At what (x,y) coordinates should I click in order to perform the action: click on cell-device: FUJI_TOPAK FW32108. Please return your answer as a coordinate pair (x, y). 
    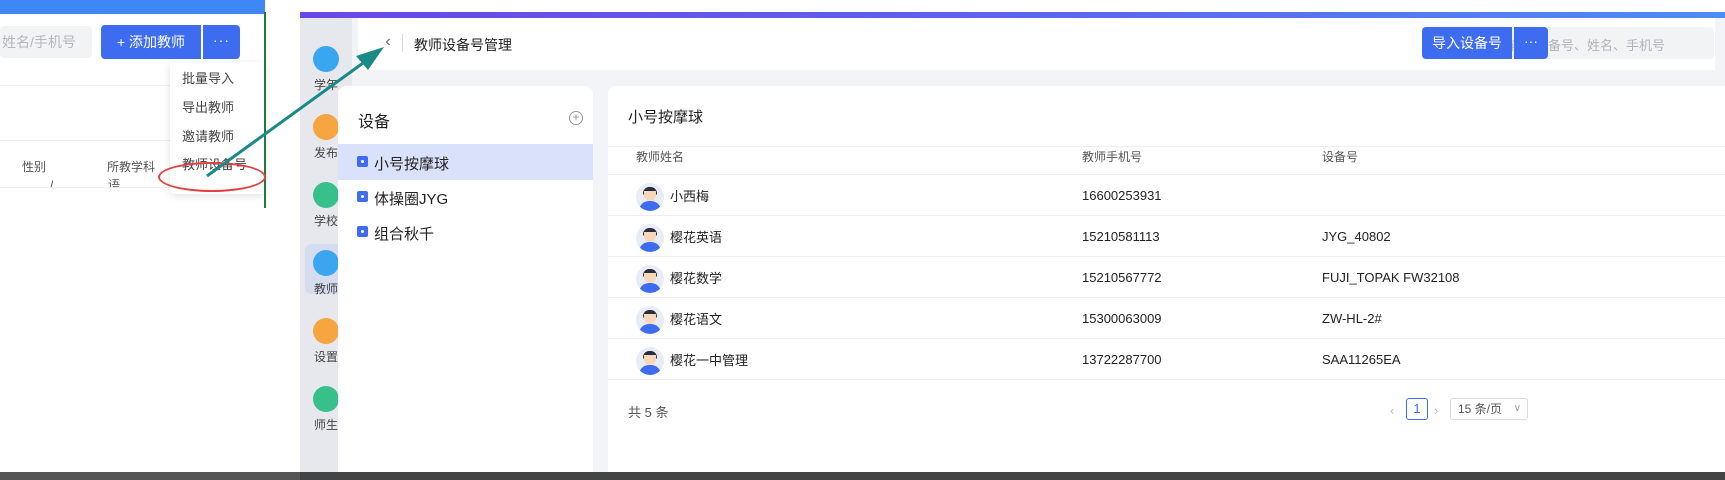
    Looking at the image, I should click on (1391, 277).